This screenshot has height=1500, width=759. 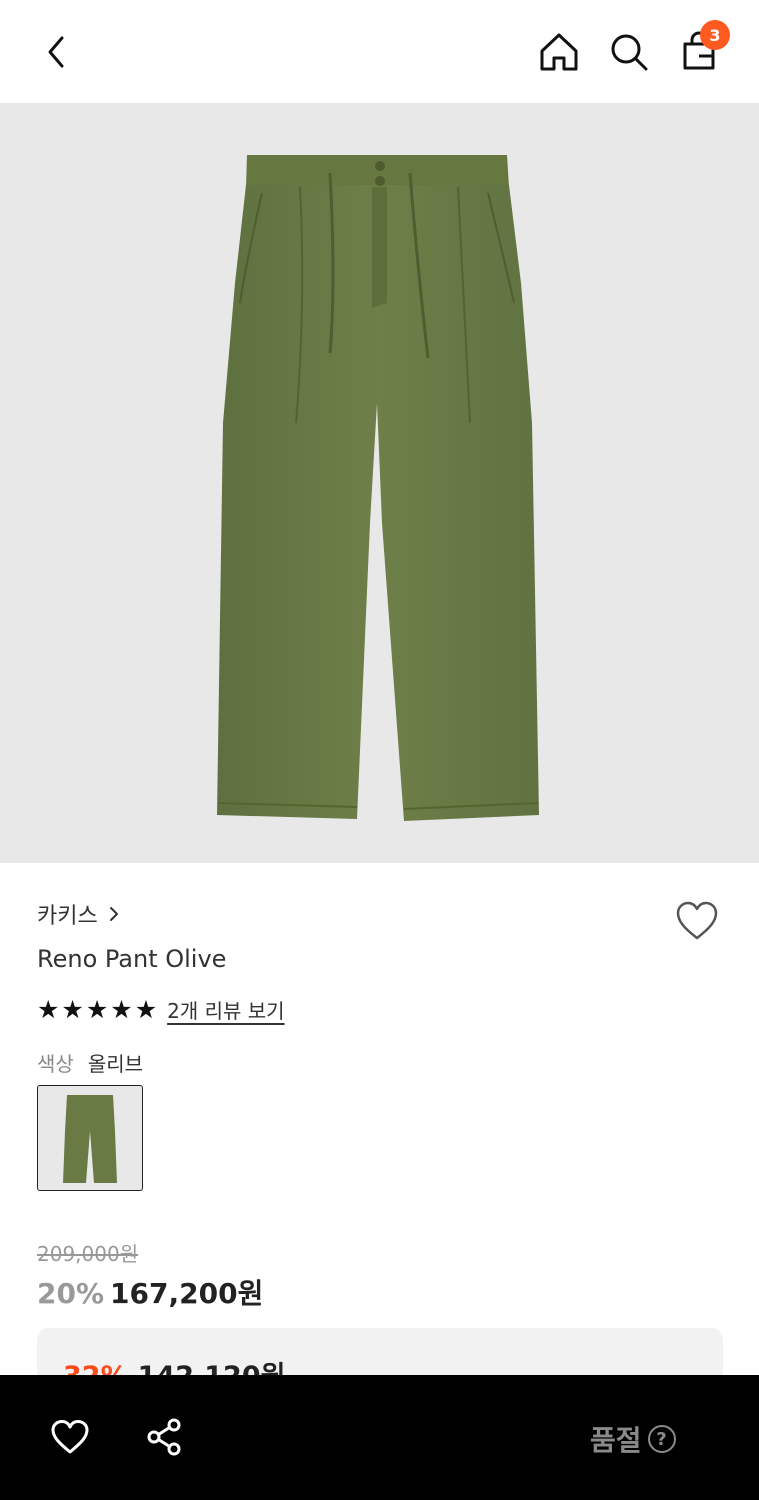 What do you see at coordinates (715, 35) in the screenshot?
I see `cart-count-badge: 3` at bounding box center [715, 35].